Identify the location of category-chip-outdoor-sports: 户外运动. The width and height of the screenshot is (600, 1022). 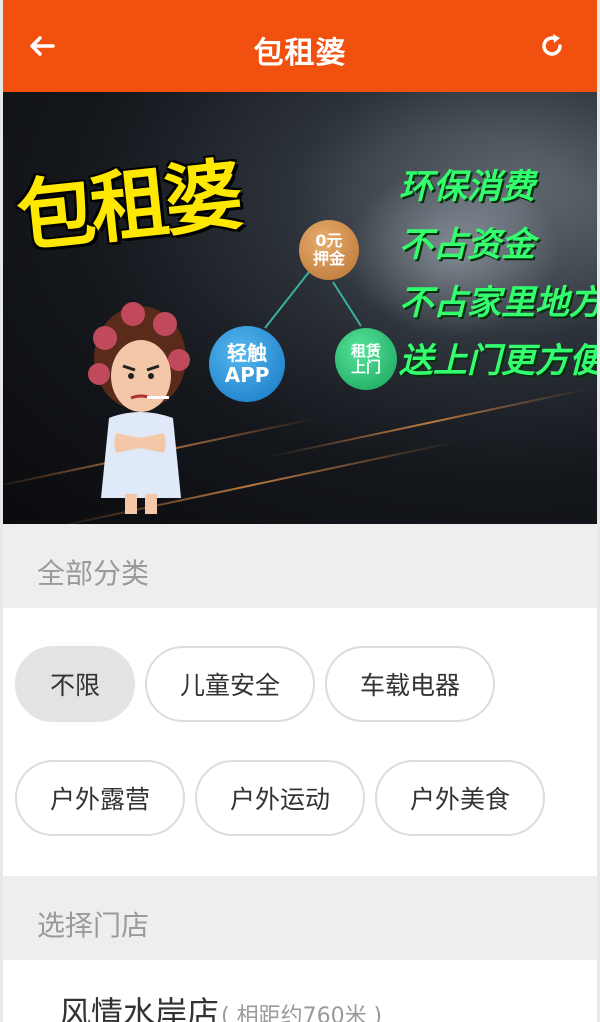
(280, 798).